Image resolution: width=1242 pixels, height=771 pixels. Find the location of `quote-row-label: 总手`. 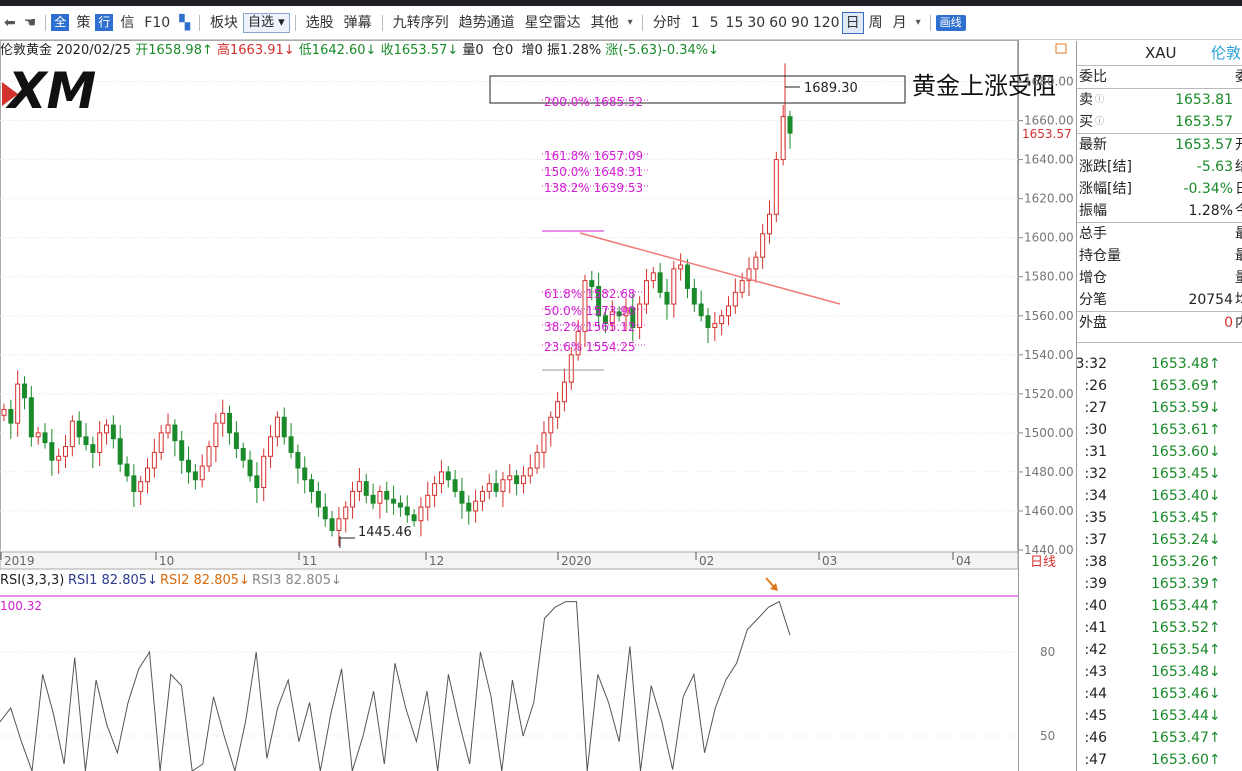

quote-row-label: 总手 is located at coordinates (1093, 234).